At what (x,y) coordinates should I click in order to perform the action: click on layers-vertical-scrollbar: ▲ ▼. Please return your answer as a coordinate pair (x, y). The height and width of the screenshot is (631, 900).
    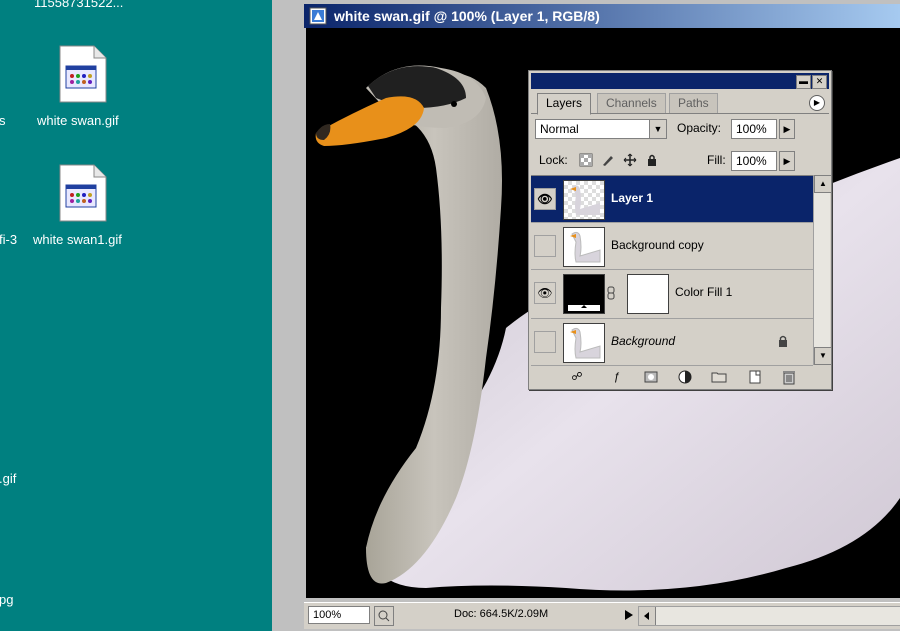
    Looking at the image, I should click on (822, 270).